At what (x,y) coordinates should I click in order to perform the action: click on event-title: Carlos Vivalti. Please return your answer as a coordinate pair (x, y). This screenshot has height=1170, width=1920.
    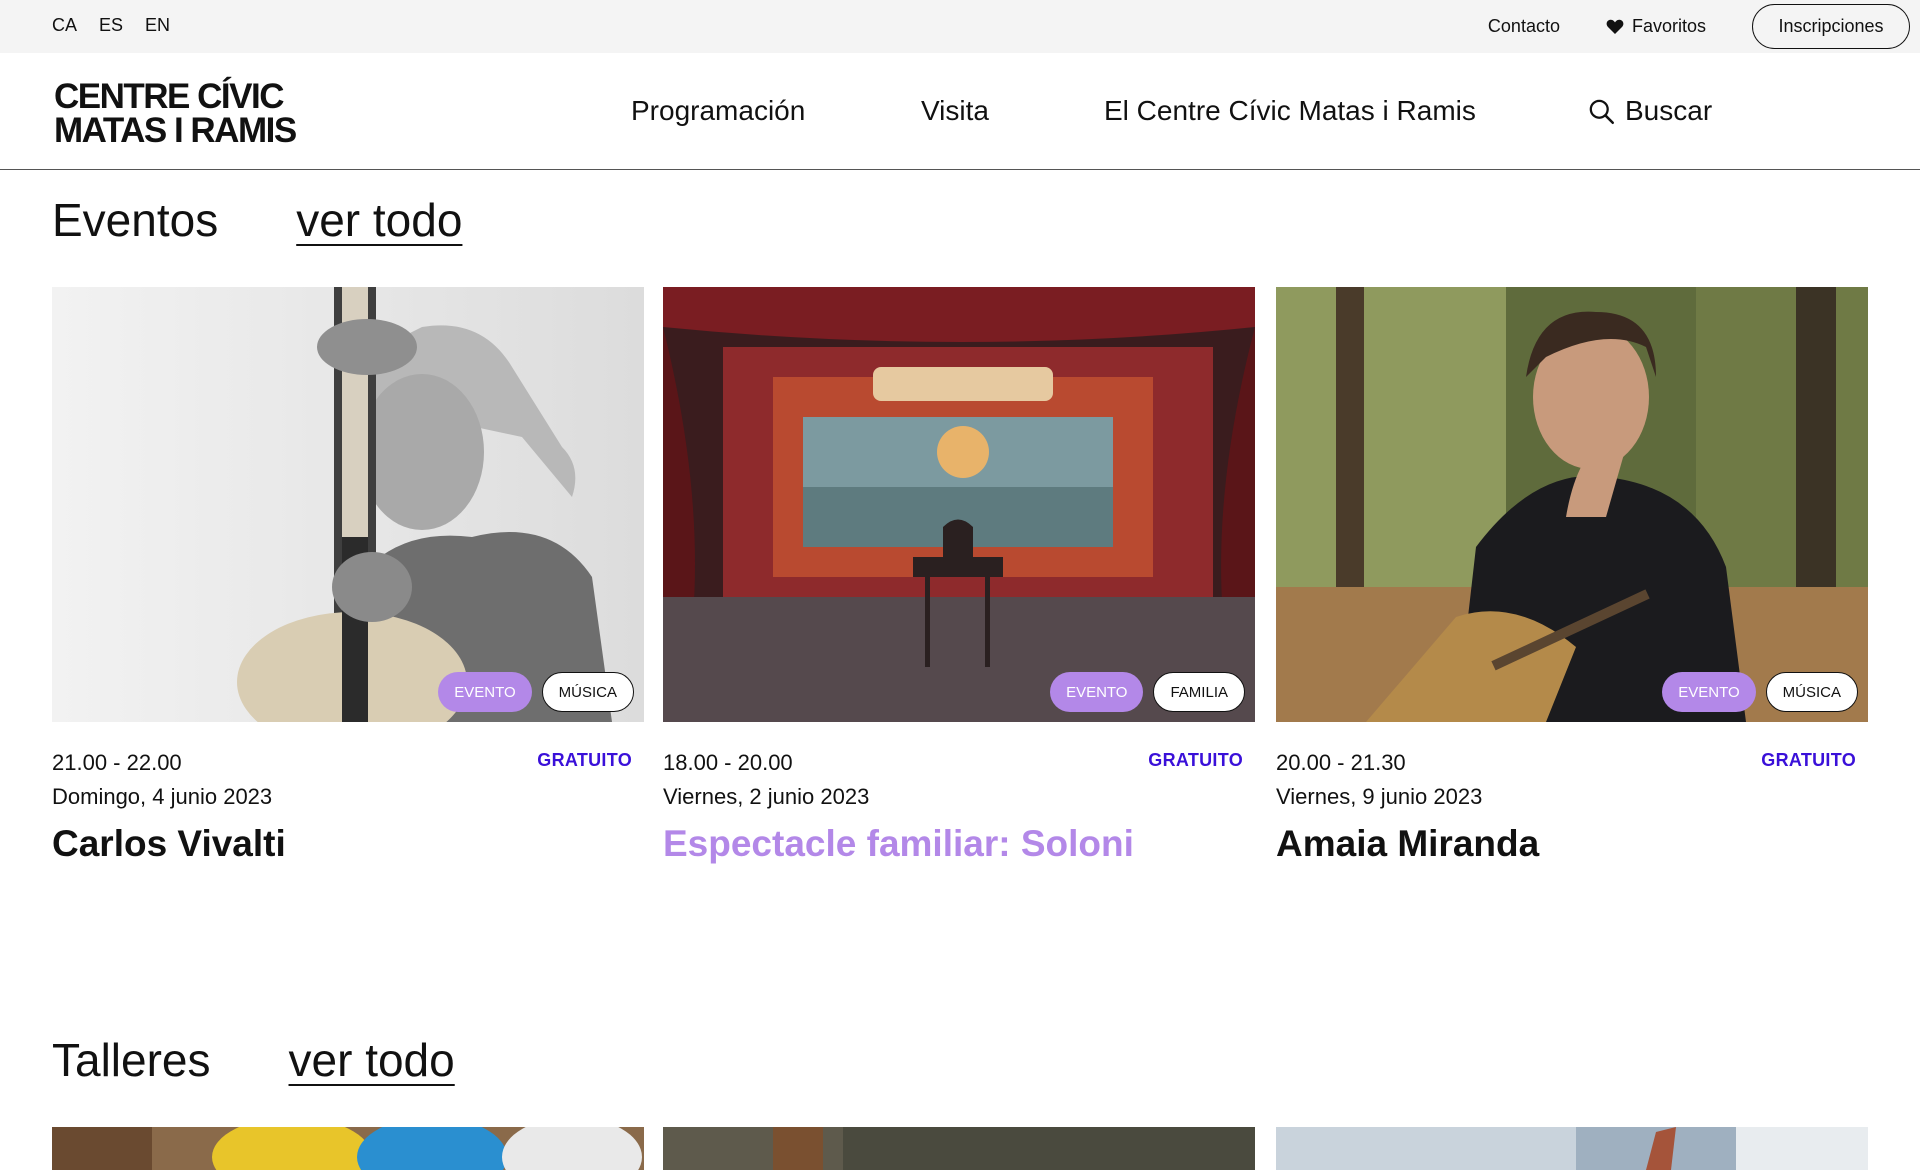
    Looking at the image, I should click on (348, 844).